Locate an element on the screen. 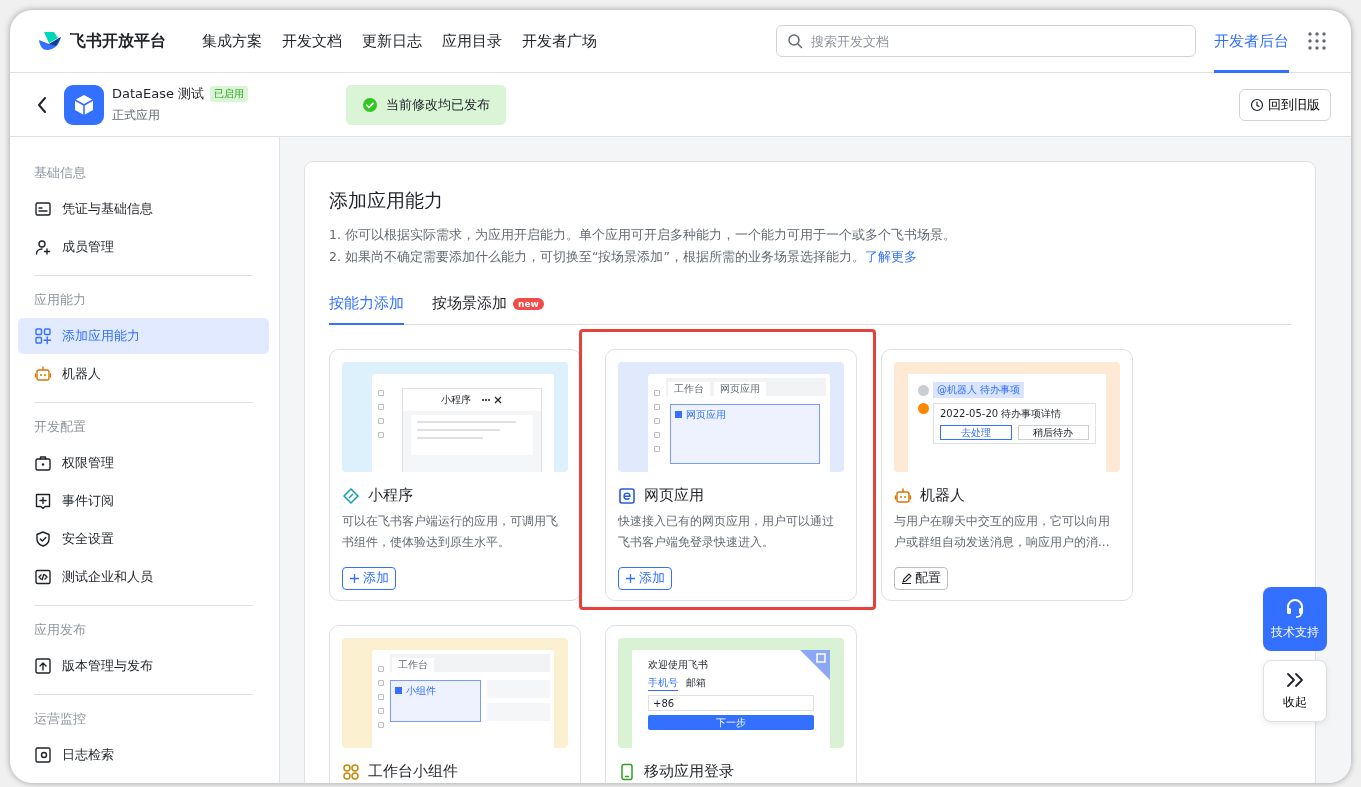 This screenshot has height=787, width=1361. sidebar-item: 事件订阅 is located at coordinates (143, 501).